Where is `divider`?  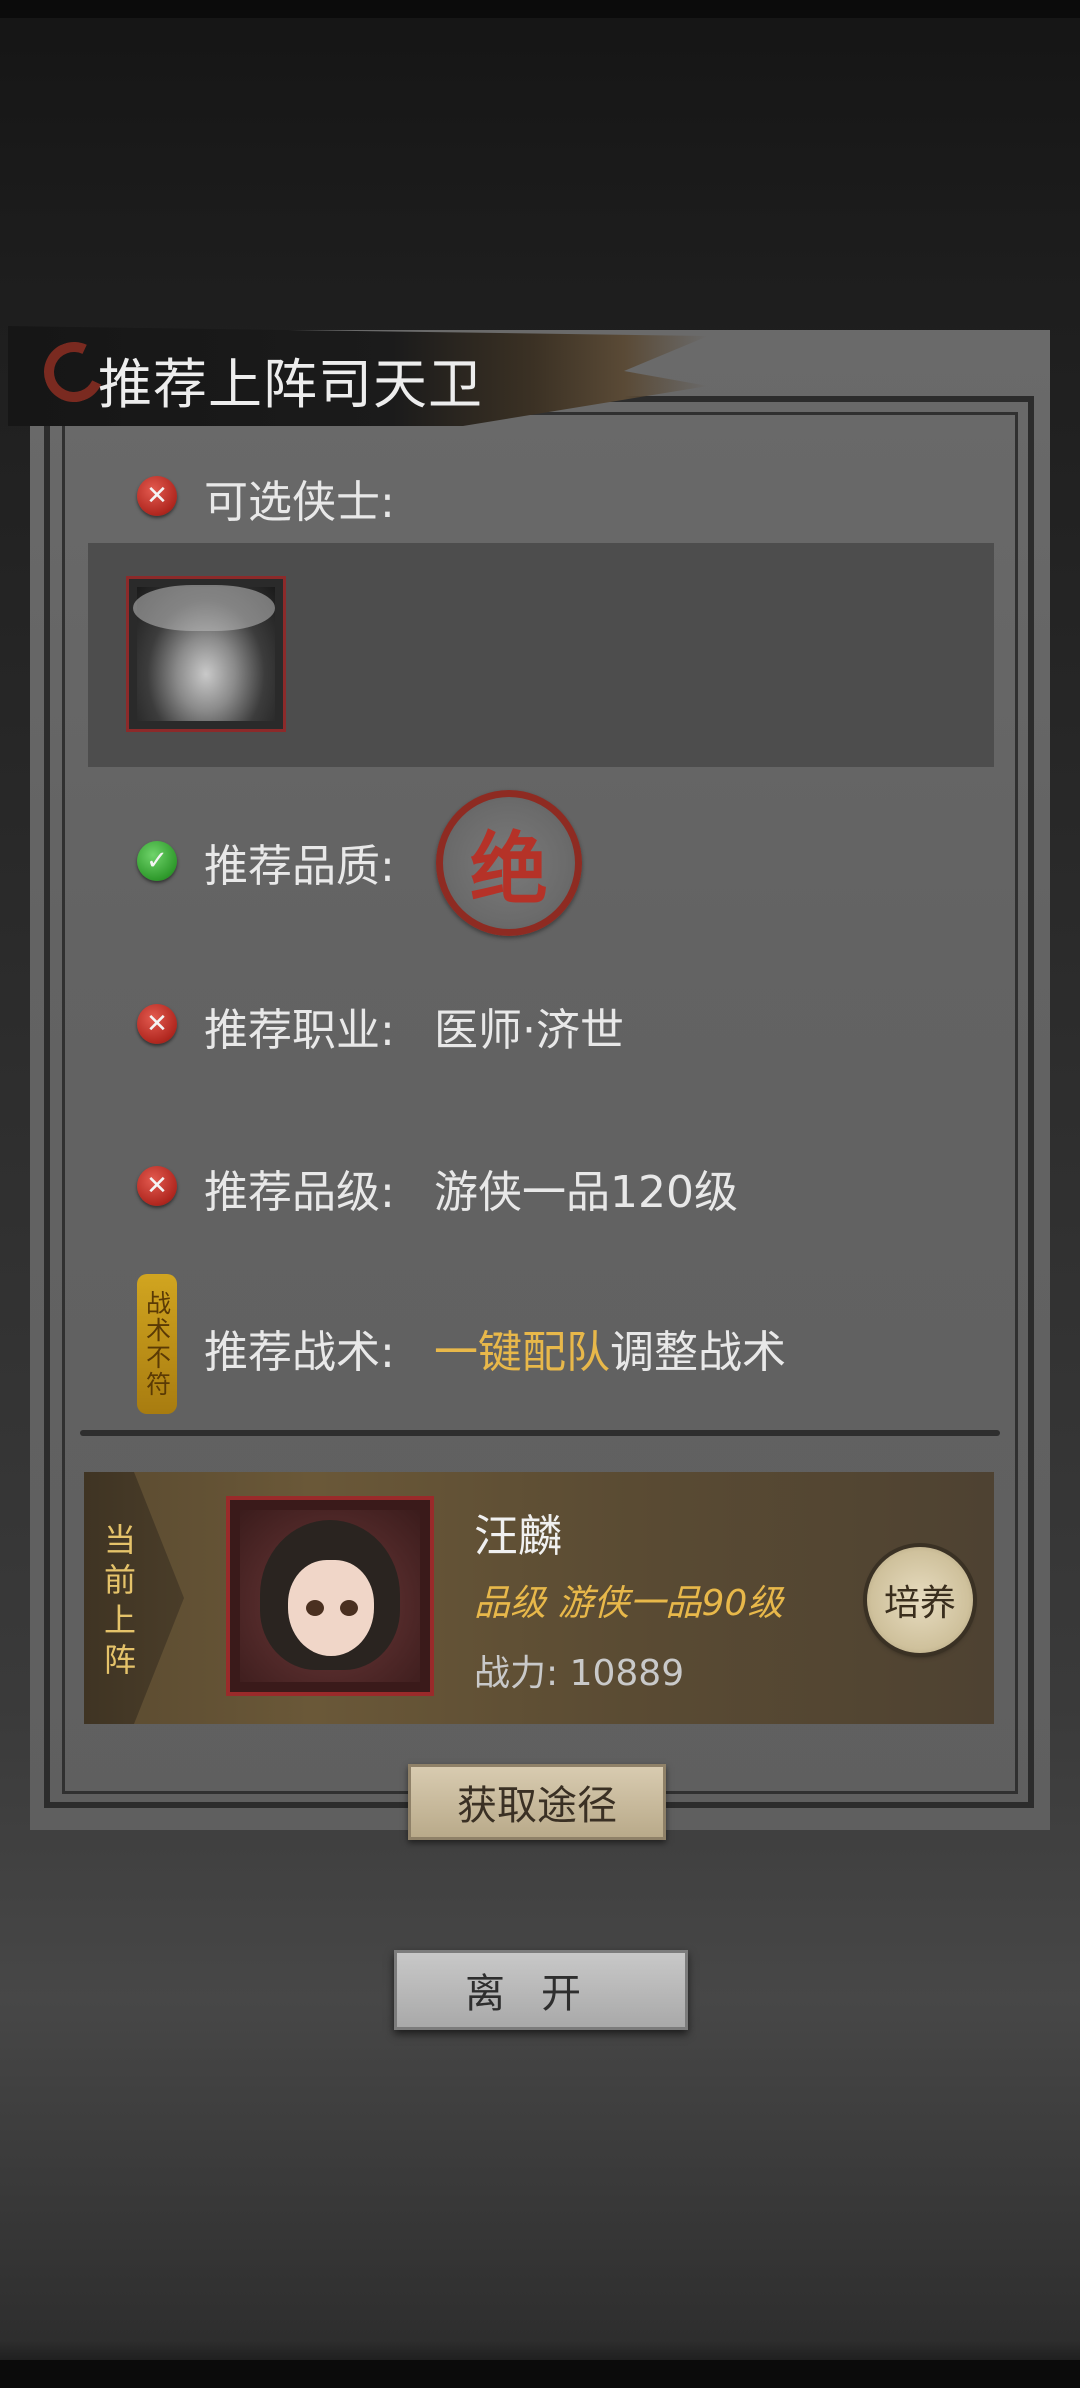
divider is located at coordinates (540, 1433).